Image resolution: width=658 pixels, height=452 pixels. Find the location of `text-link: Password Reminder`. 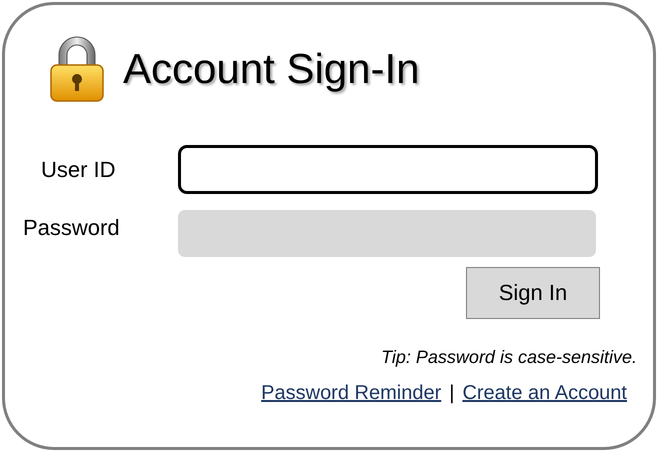

text-link: Password Reminder is located at coordinates (351, 393).